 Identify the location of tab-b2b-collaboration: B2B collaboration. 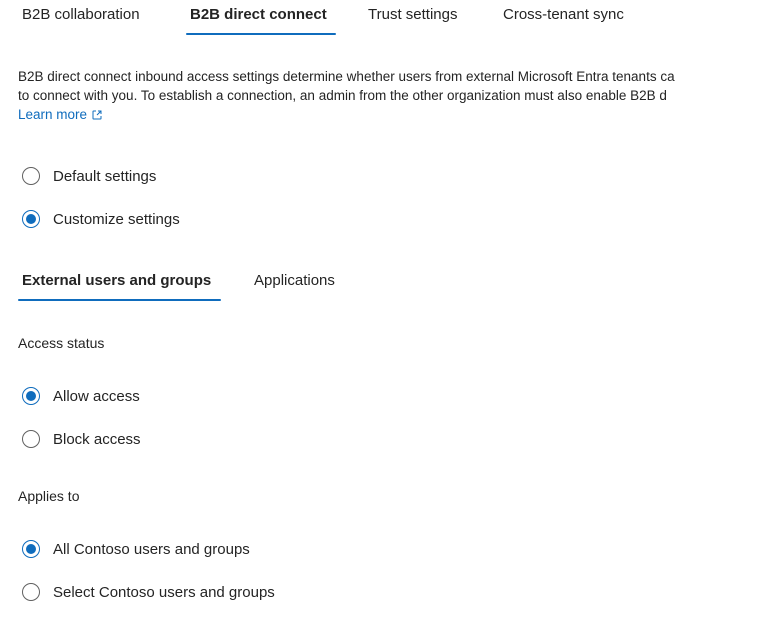
(81, 14).